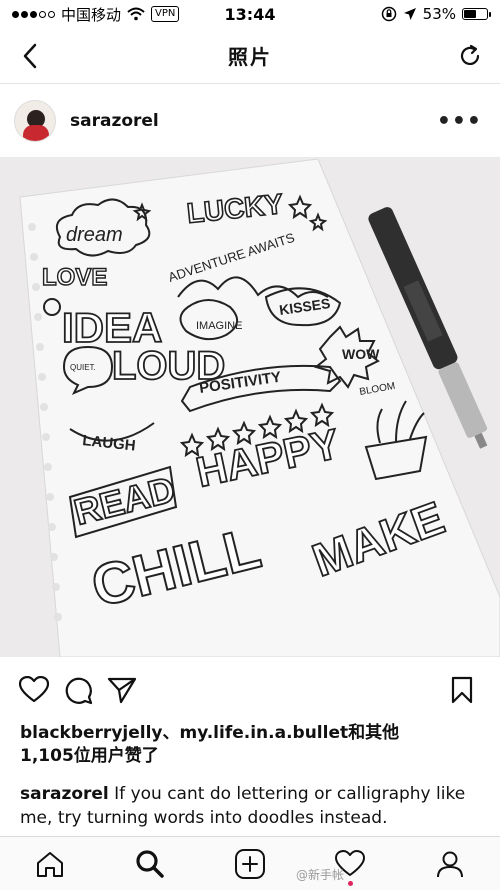 This screenshot has height=890, width=500. I want to click on bookmark-icon, so click(462, 690).